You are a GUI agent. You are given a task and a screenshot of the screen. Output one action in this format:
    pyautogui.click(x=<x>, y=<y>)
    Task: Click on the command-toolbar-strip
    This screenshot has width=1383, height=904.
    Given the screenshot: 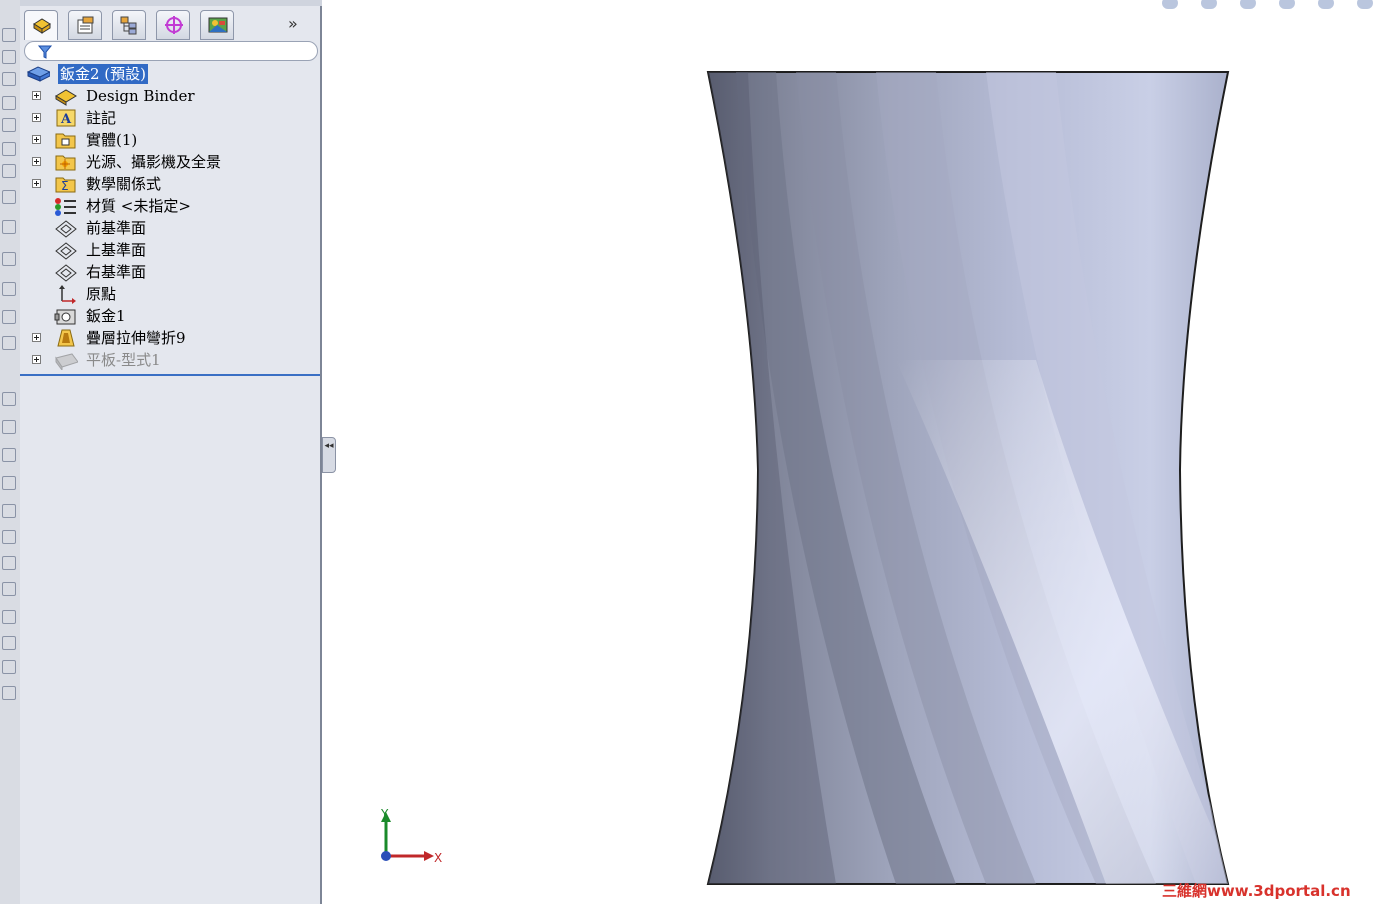 What is the action you would take?
    pyautogui.click(x=10, y=452)
    